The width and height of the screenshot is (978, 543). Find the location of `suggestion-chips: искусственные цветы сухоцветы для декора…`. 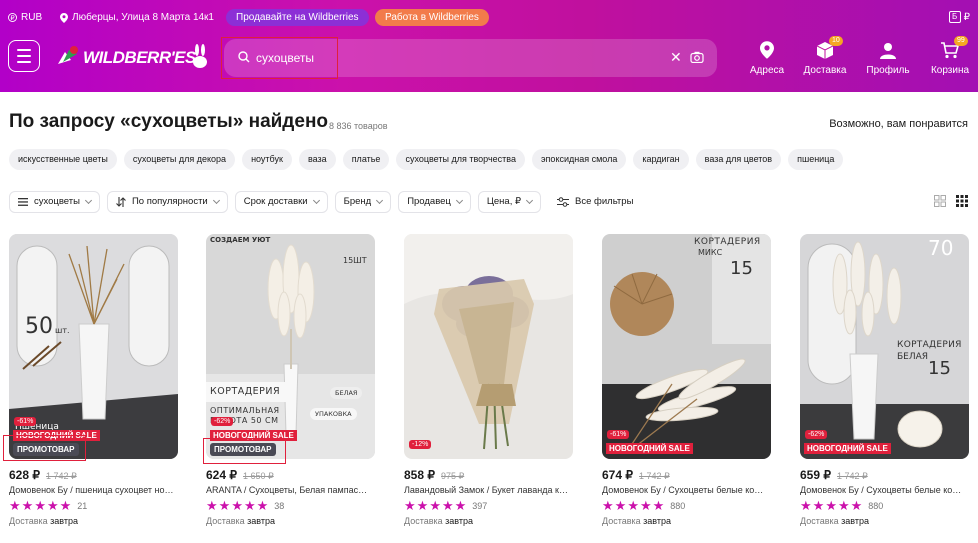

suggestion-chips: искусственные цветы сухоцветы для декора… is located at coordinates (426, 159).